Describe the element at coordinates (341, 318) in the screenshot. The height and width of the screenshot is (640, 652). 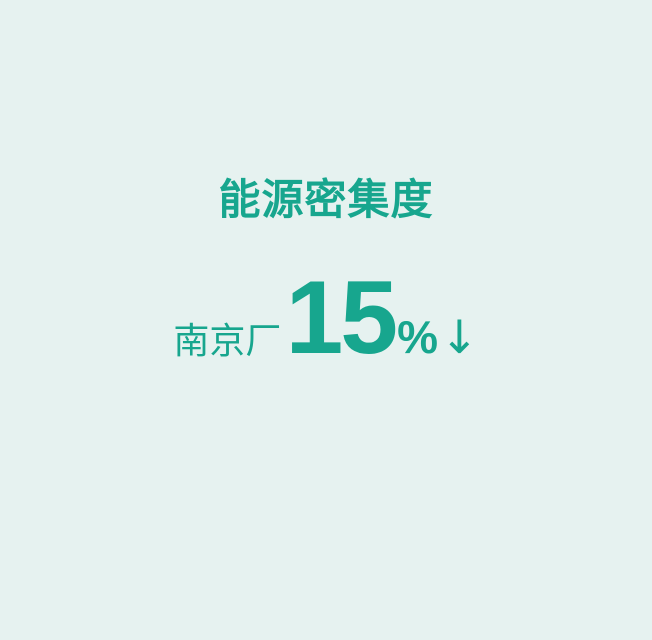
I see `stat-value: 15` at that location.